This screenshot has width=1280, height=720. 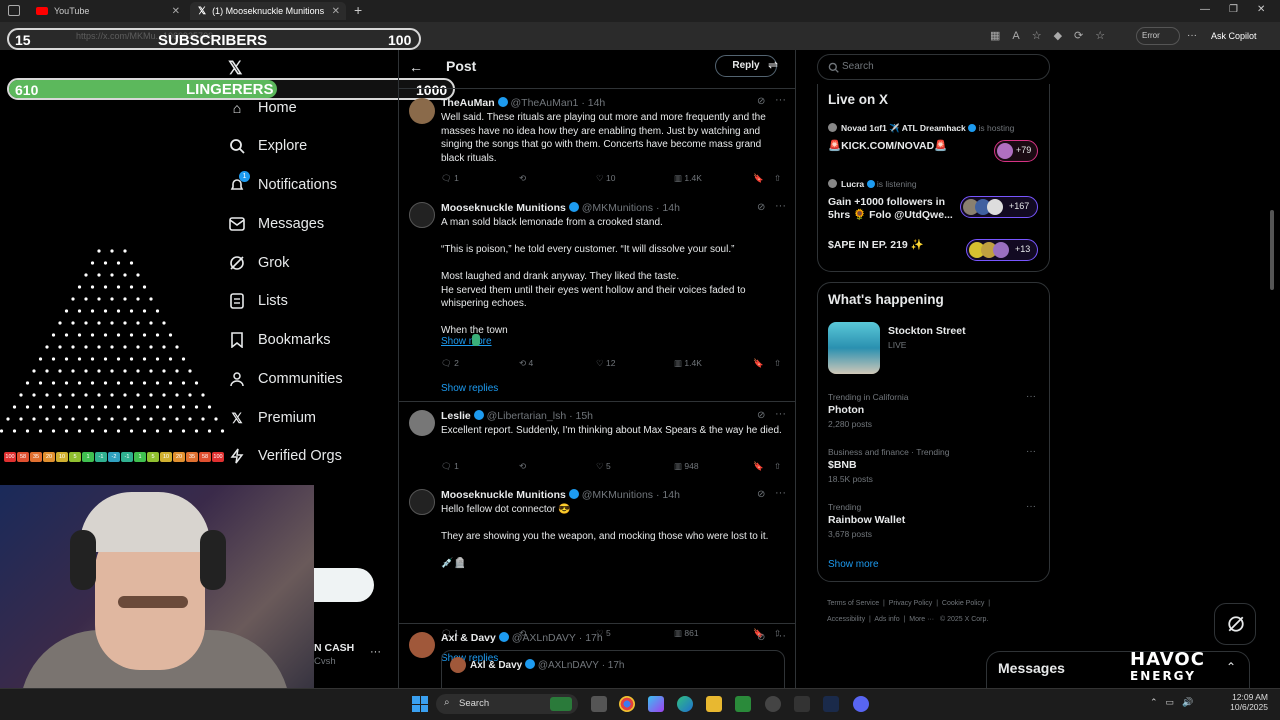 What do you see at coordinates (999, 207) in the screenshot?
I see `live-listeners: +167` at bounding box center [999, 207].